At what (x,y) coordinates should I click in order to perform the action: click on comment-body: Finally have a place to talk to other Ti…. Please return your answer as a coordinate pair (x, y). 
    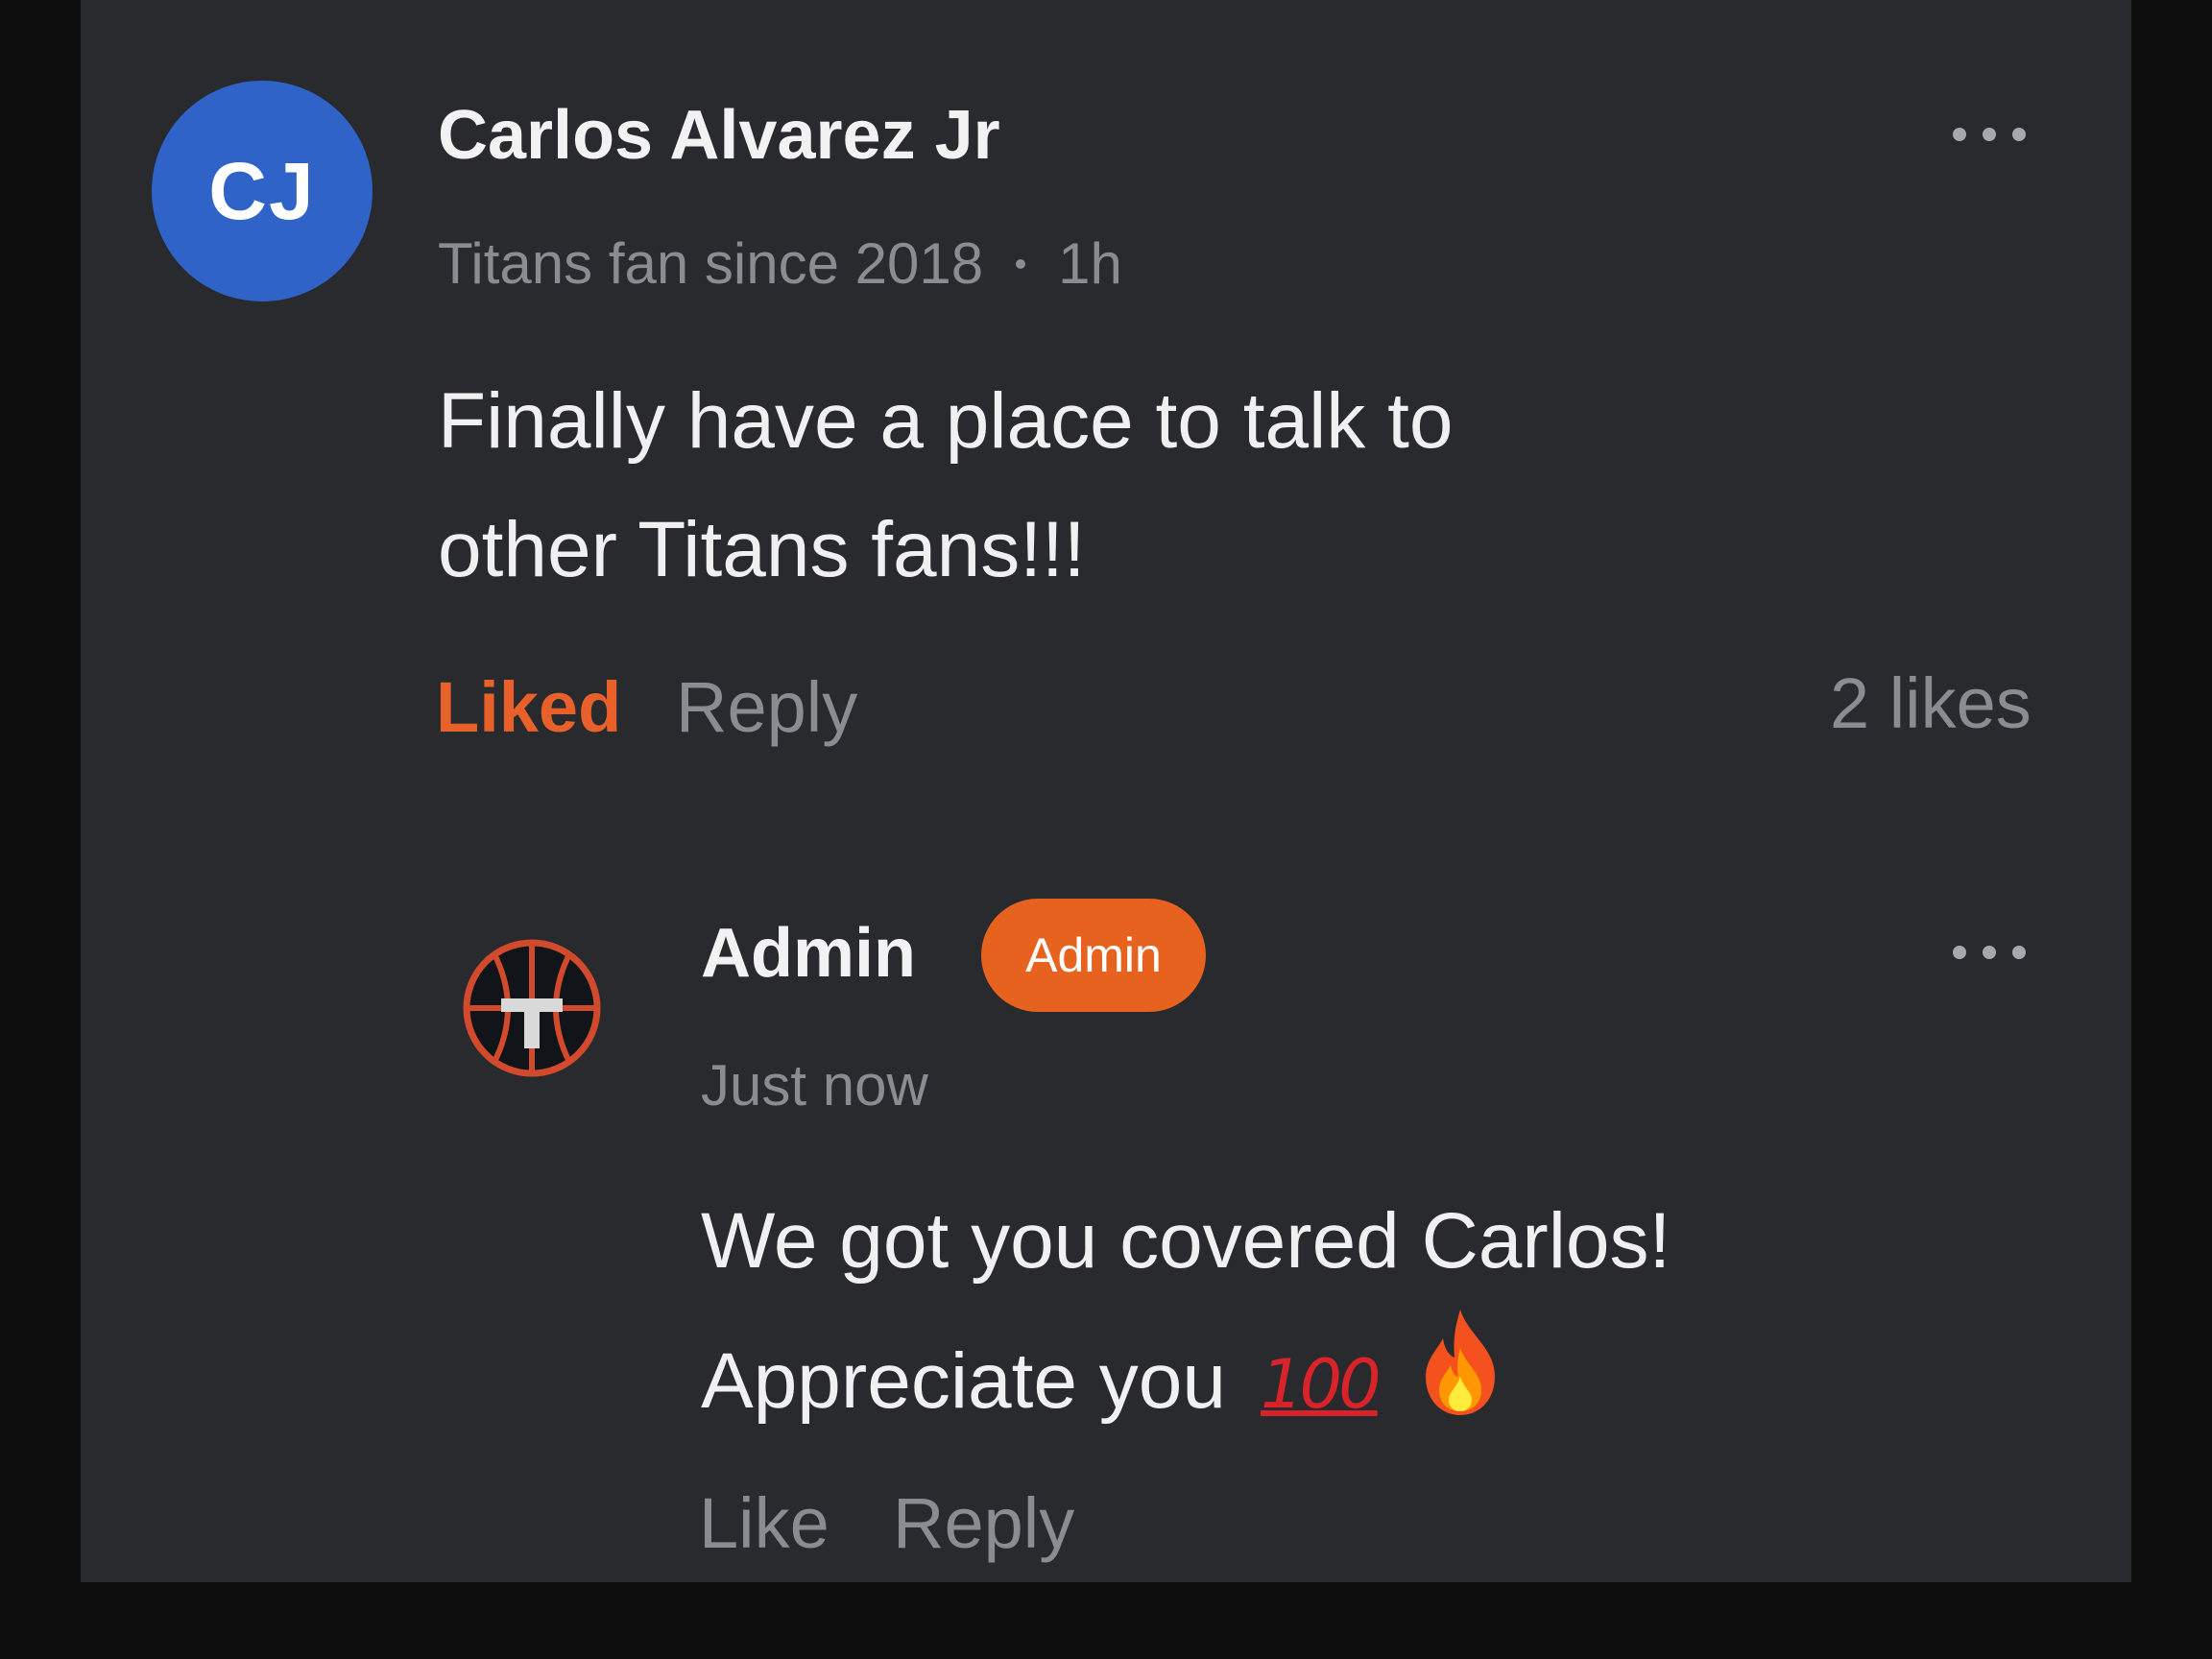
    Looking at the image, I should click on (946, 486).